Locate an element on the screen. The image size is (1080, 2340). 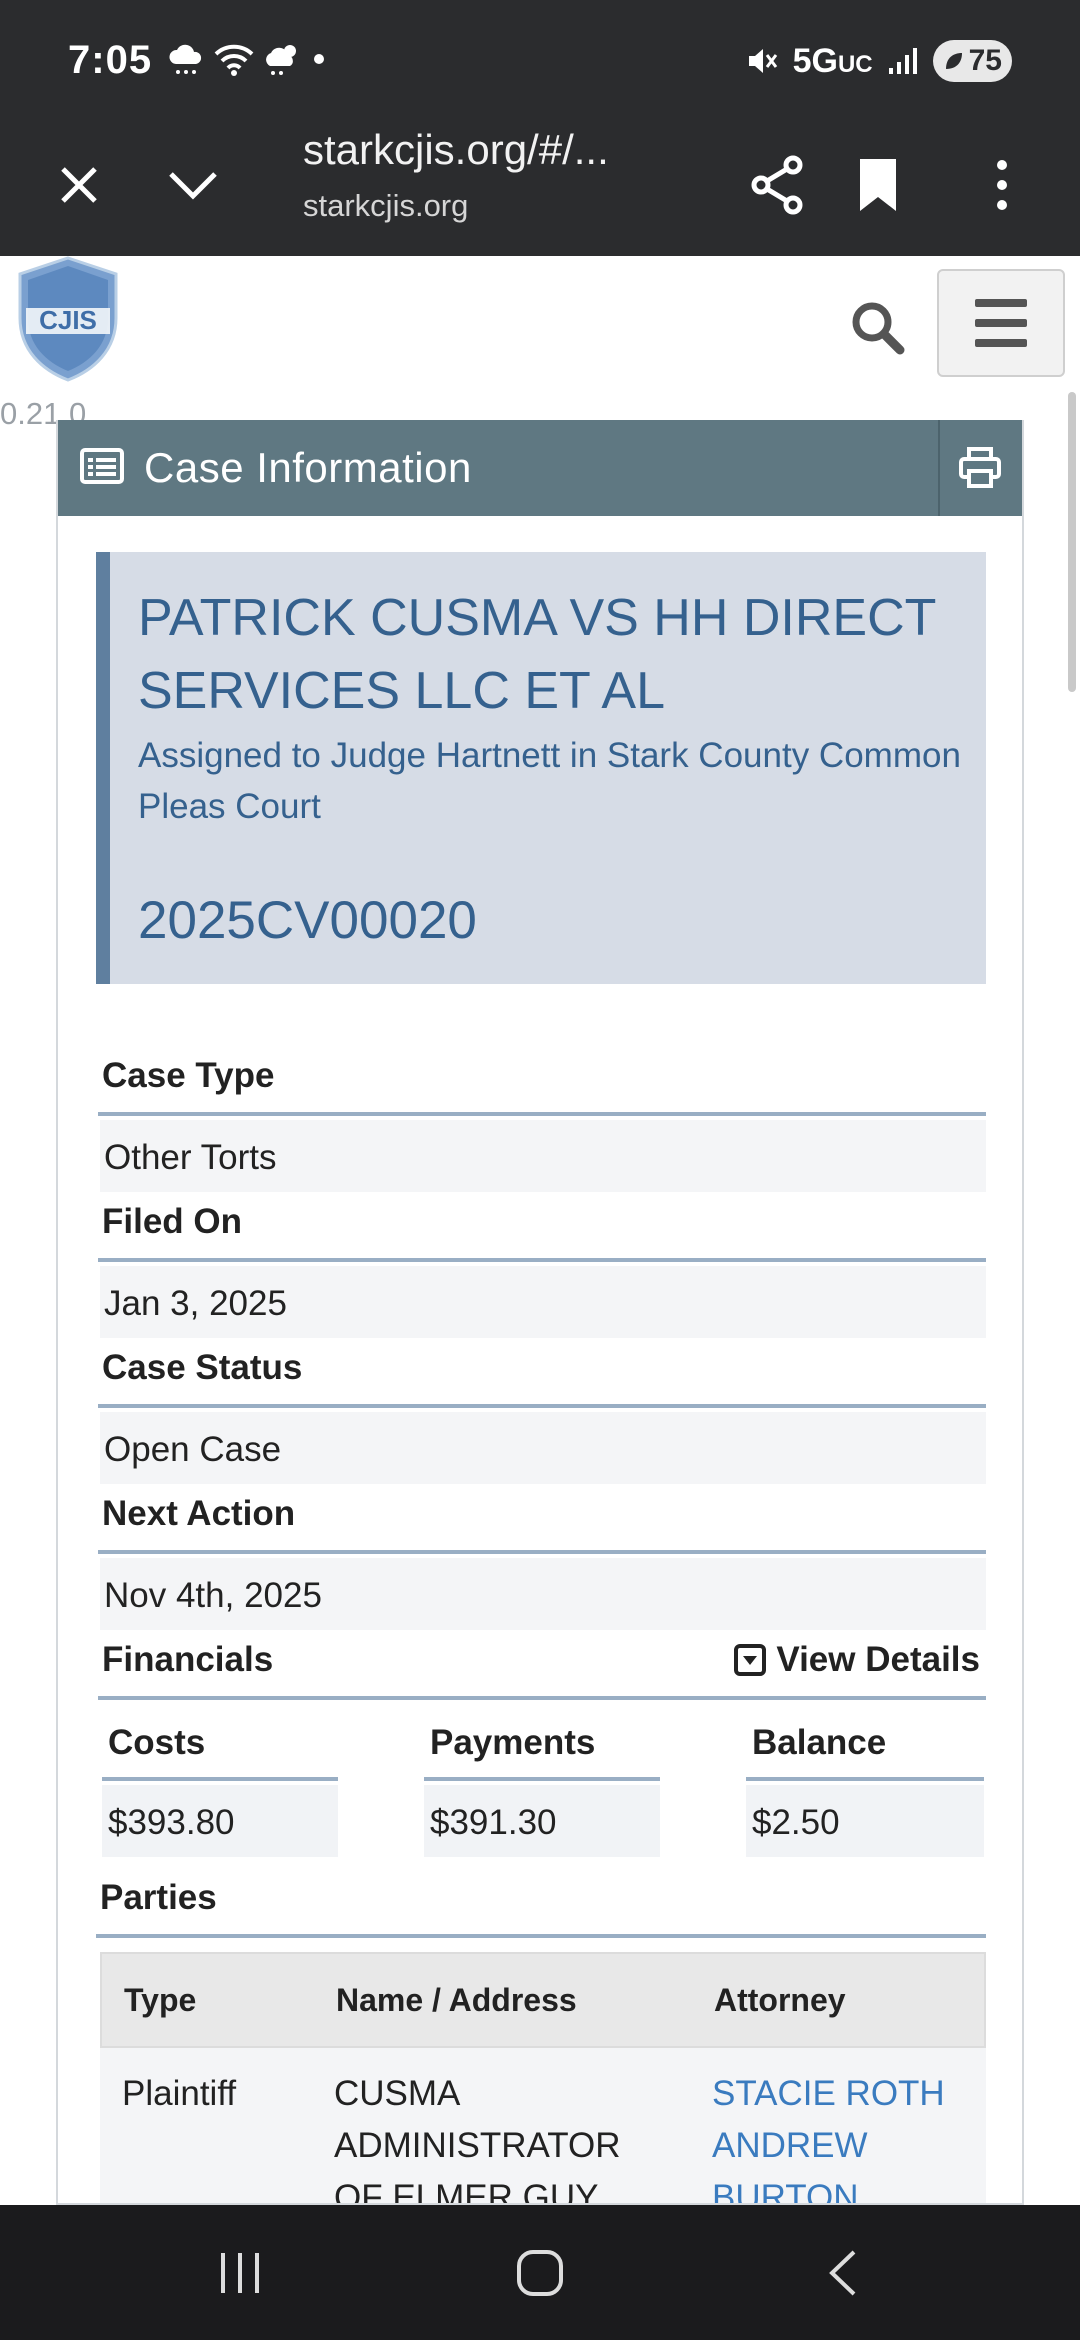
network-type: 5G is located at coordinates (815, 60).